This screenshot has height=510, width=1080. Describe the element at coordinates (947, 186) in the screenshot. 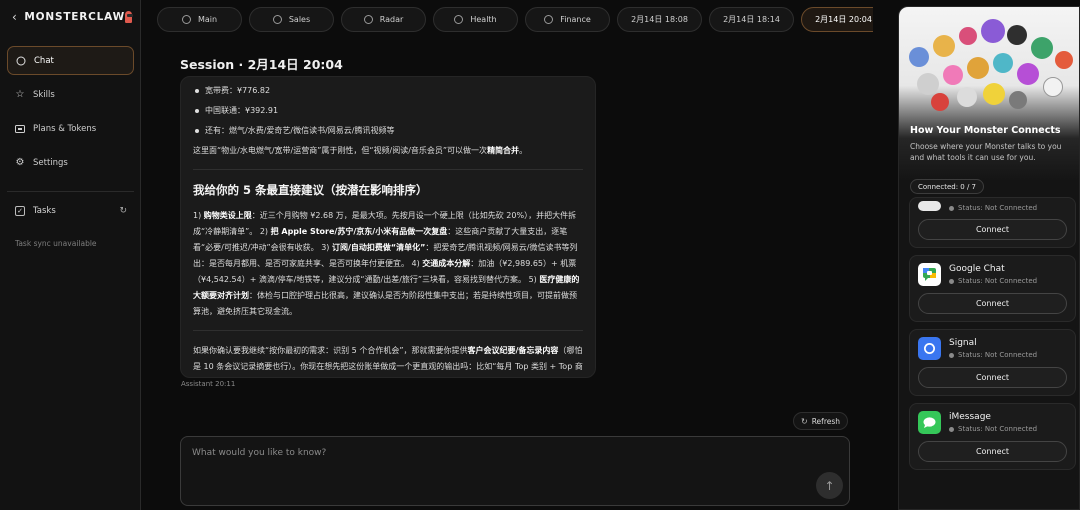

I see `connected-count-badge: Connected: 0 / 7` at that location.